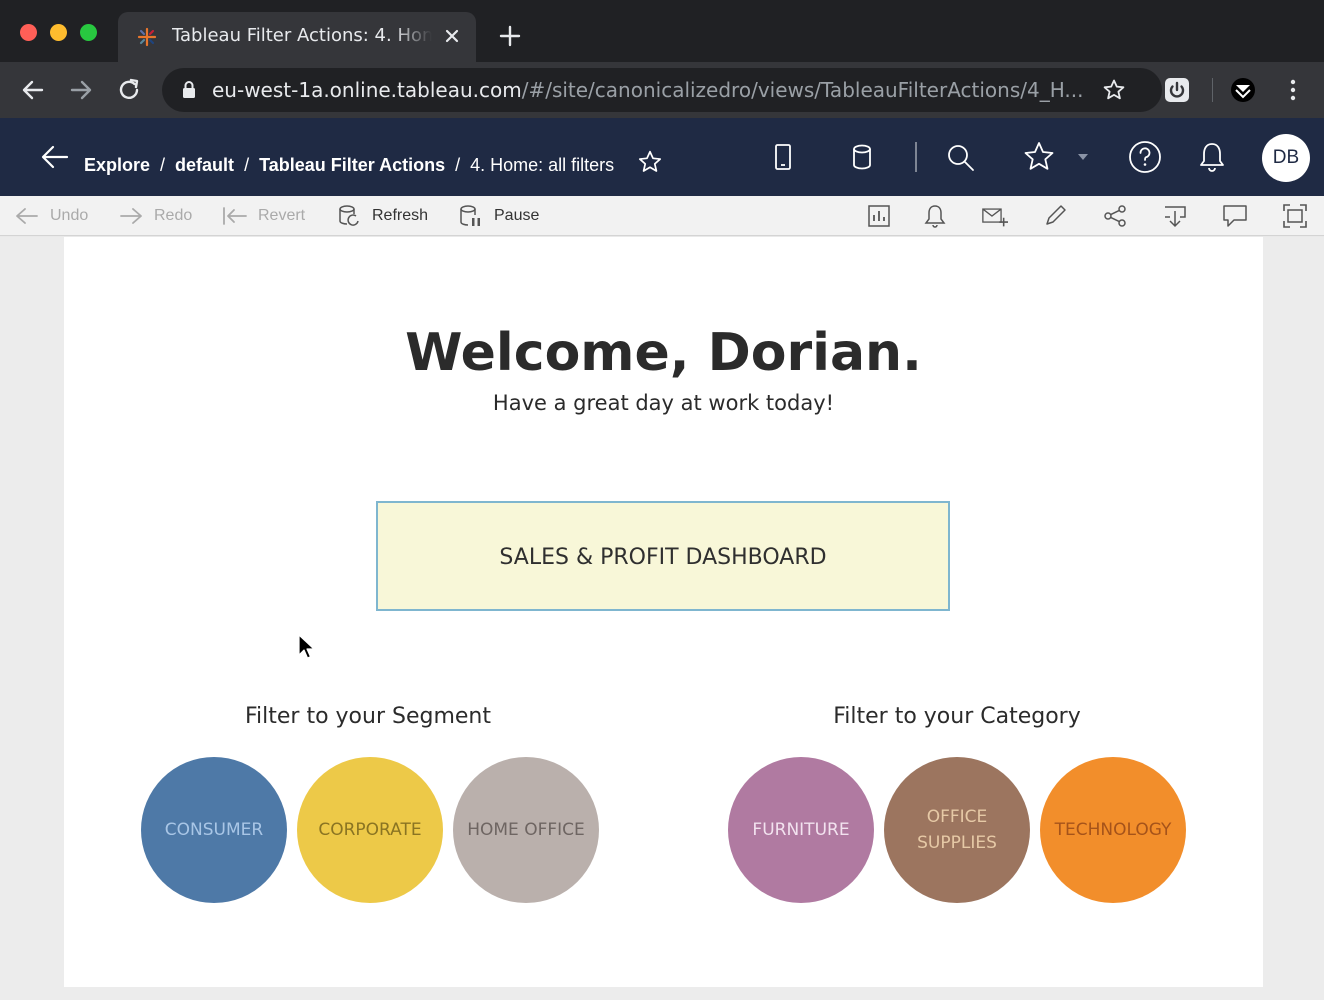 This screenshot has width=1324, height=1000. What do you see at coordinates (1055, 216) in the screenshot?
I see `edit-pencil-icon` at bounding box center [1055, 216].